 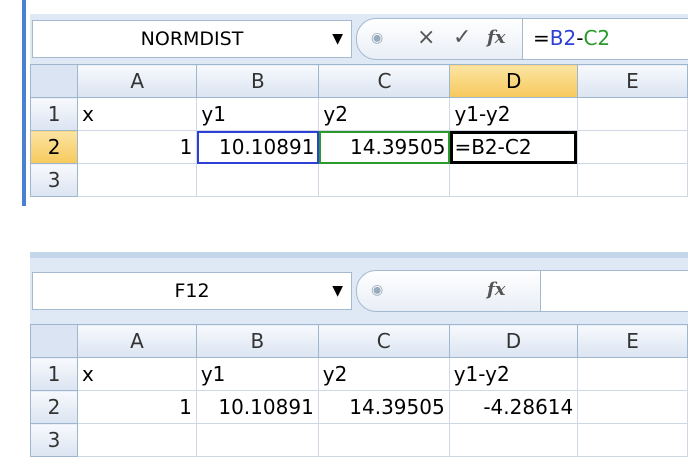 What do you see at coordinates (541, 38) in the screenshot?
I see `formula-eq: =` at bounding box center [541, 38].